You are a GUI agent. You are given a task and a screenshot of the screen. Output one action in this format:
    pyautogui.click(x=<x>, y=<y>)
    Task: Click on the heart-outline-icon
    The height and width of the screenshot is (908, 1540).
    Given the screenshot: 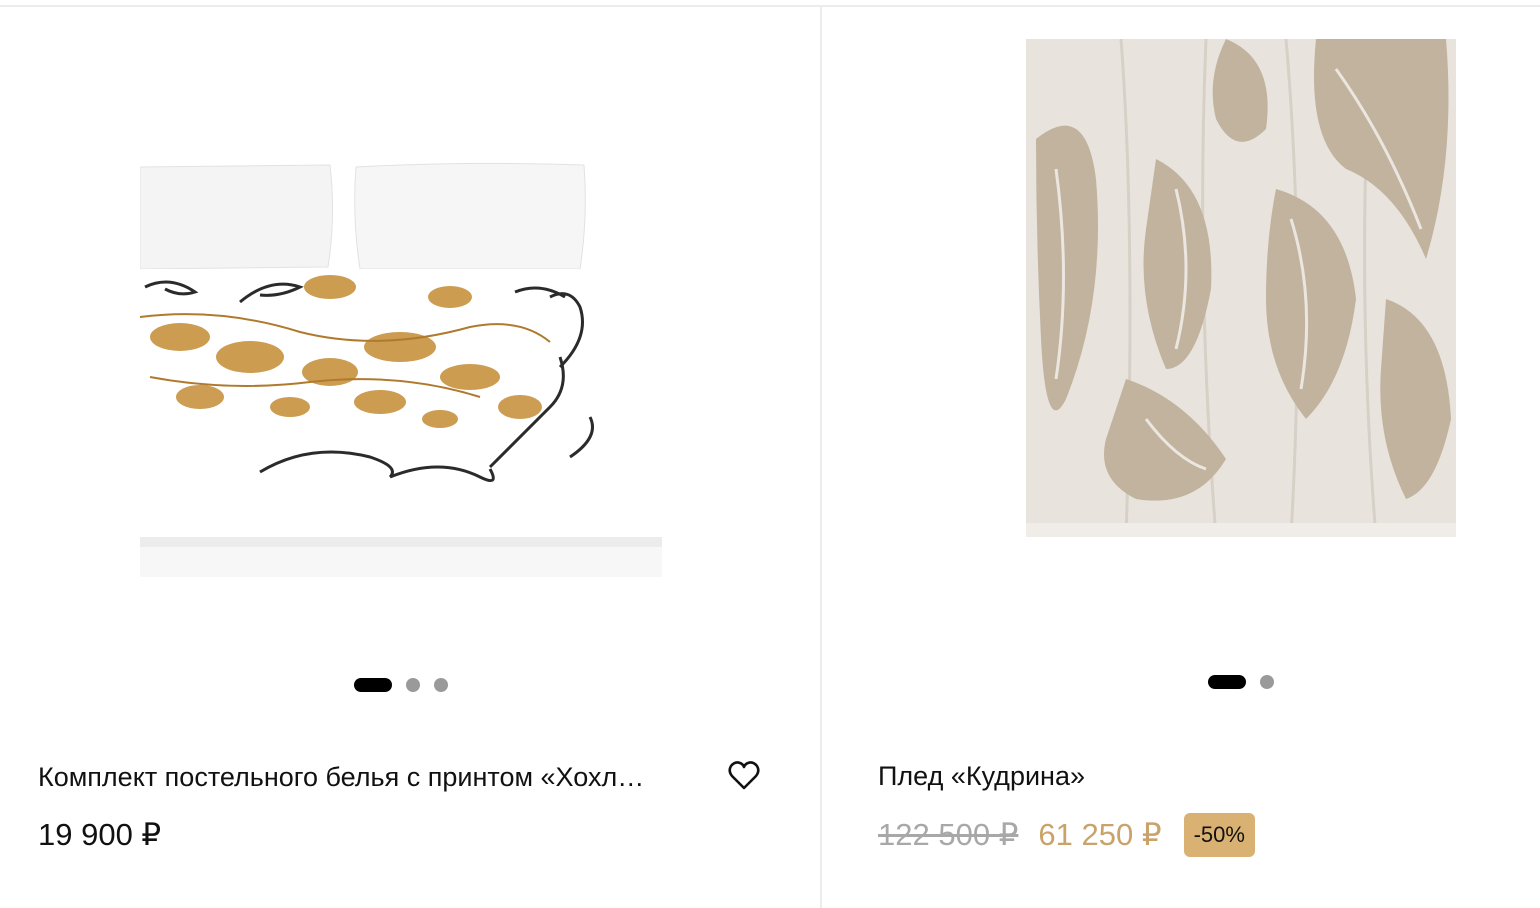 What is the action you would take?
    pyautogui.click(x=744, y=776)
    